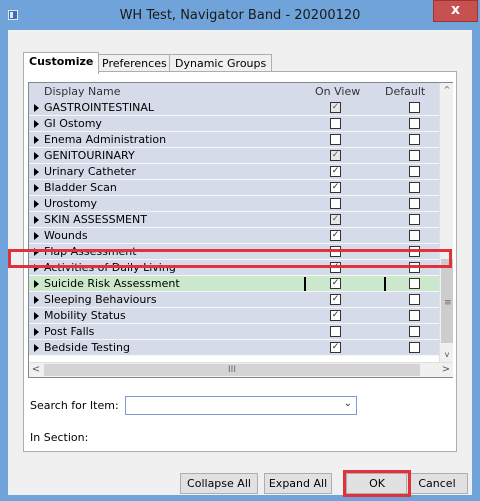 Image resolution: width=480 pixels, height=501 pixels. What do you see at coordinates (234, 188) in the screenshot?
I see `list-item: Bladder Scan ✓` at bounding box center [234, 188].